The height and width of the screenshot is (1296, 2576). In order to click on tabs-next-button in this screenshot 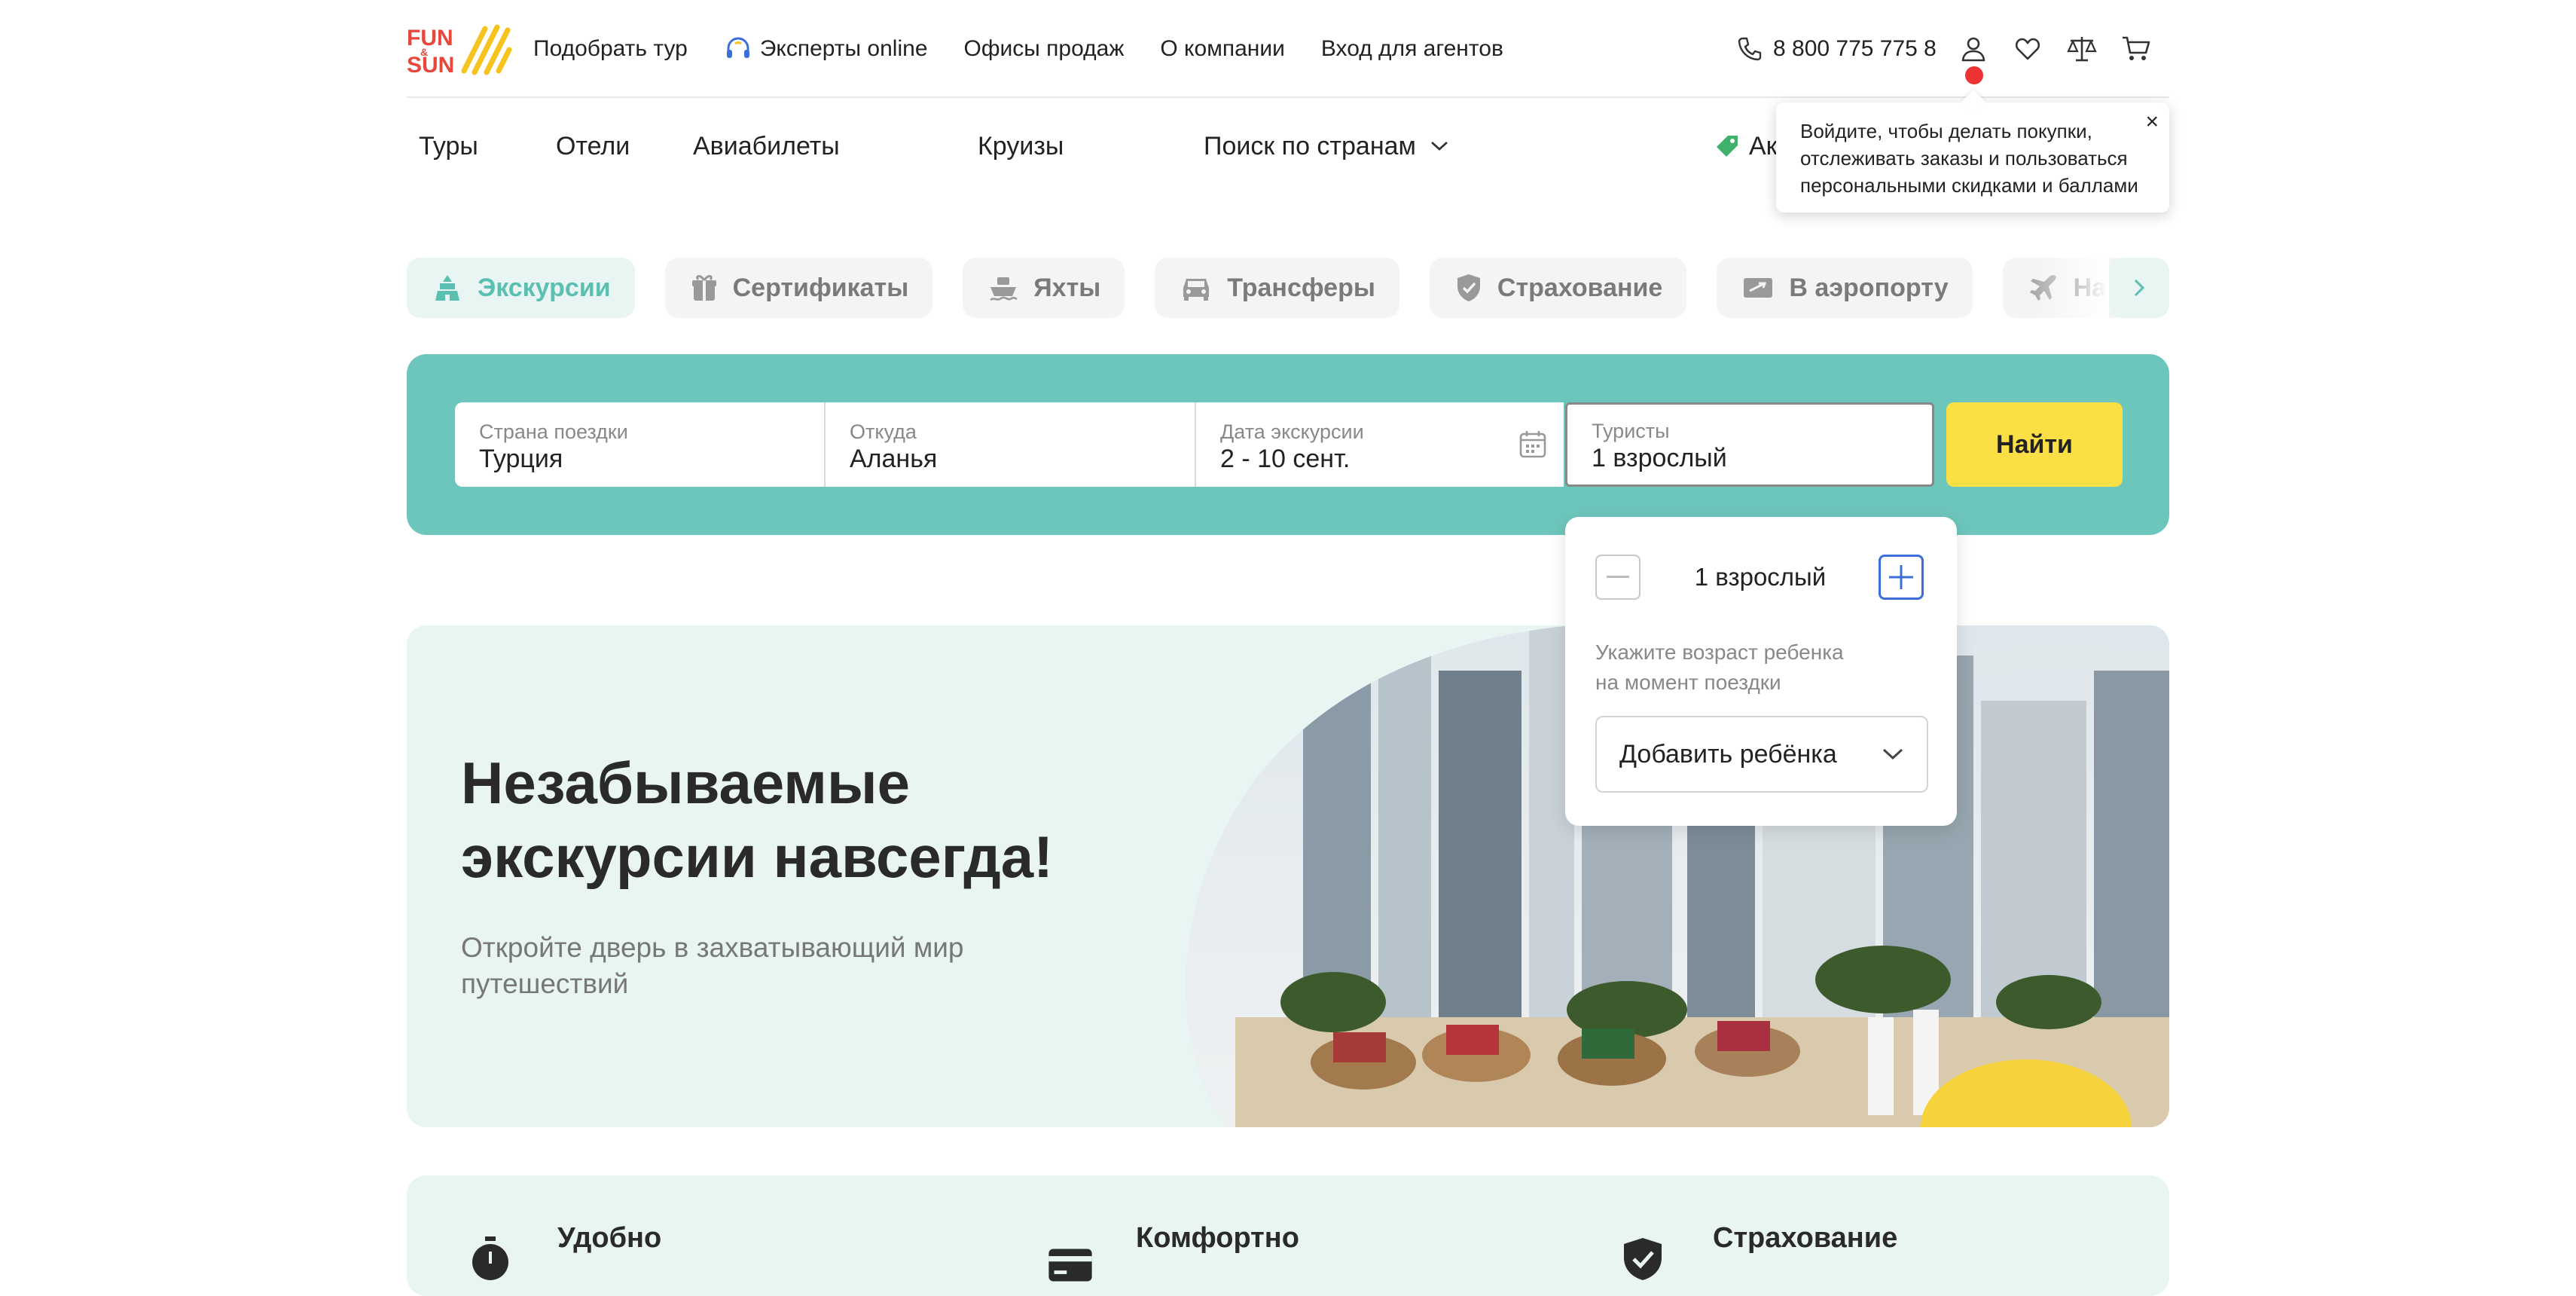, I will do `click(2139, 288)`.